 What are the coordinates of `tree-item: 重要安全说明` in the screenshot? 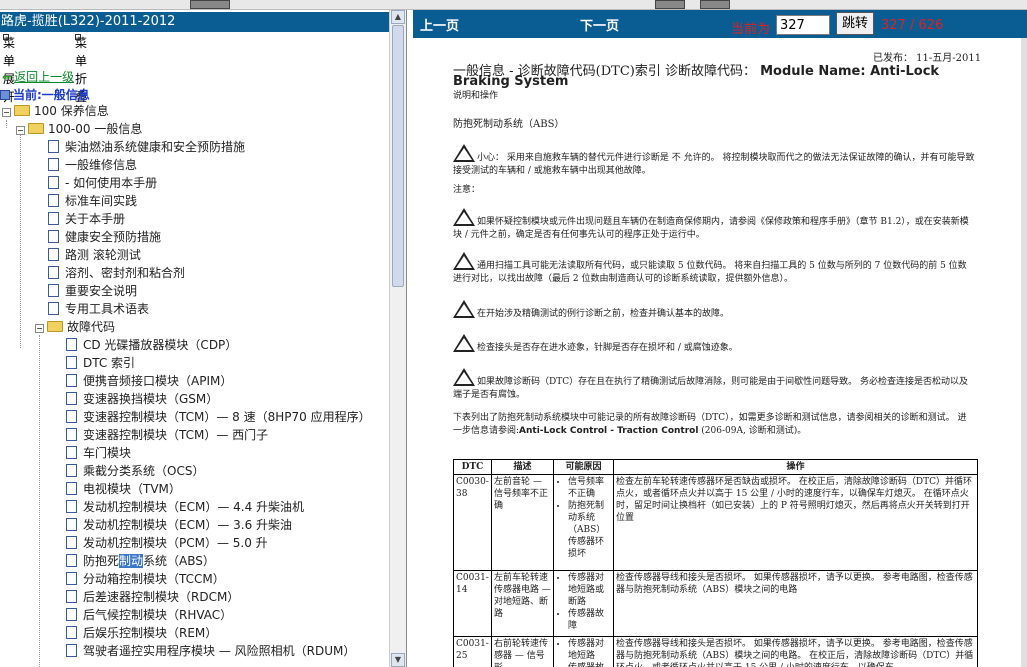 It's located at (92, 291).